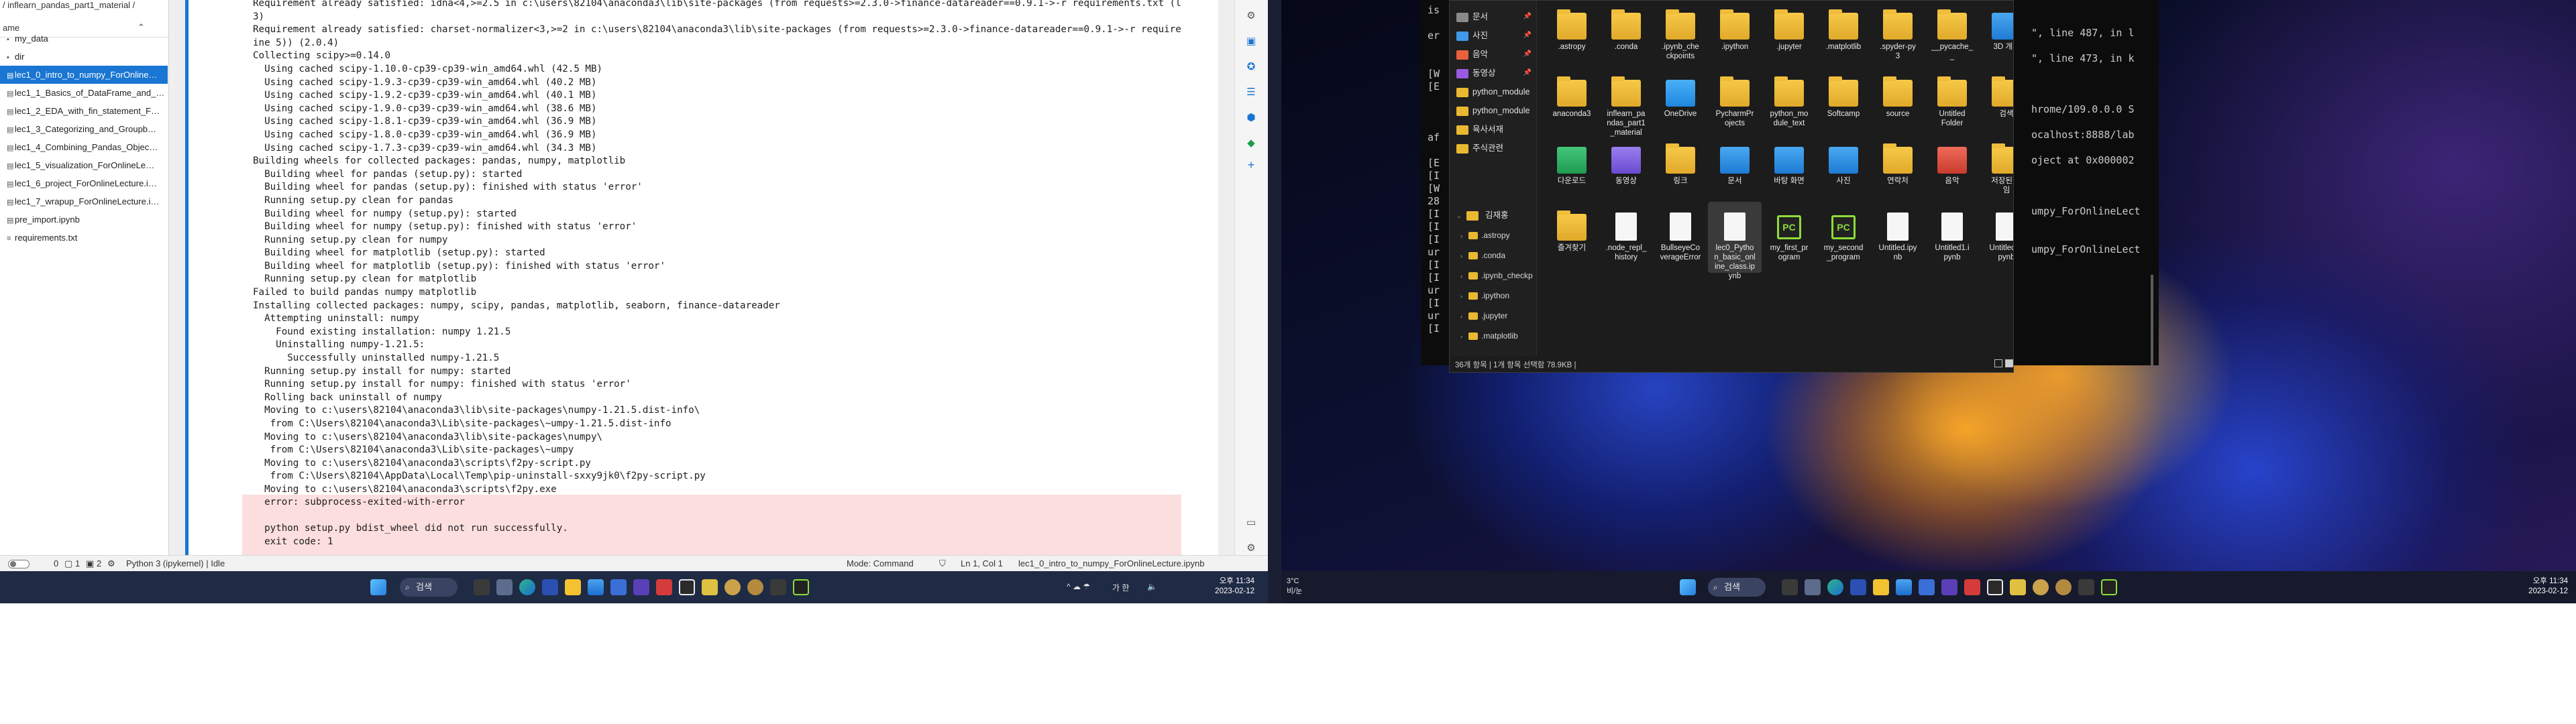 Image resolution: width=2576 pixels, height=724 pixels. What do you see at coordinates (1251, 67) in the screenshot?
I see `extension-icon: ✪` at bounding box center [1251, 67].